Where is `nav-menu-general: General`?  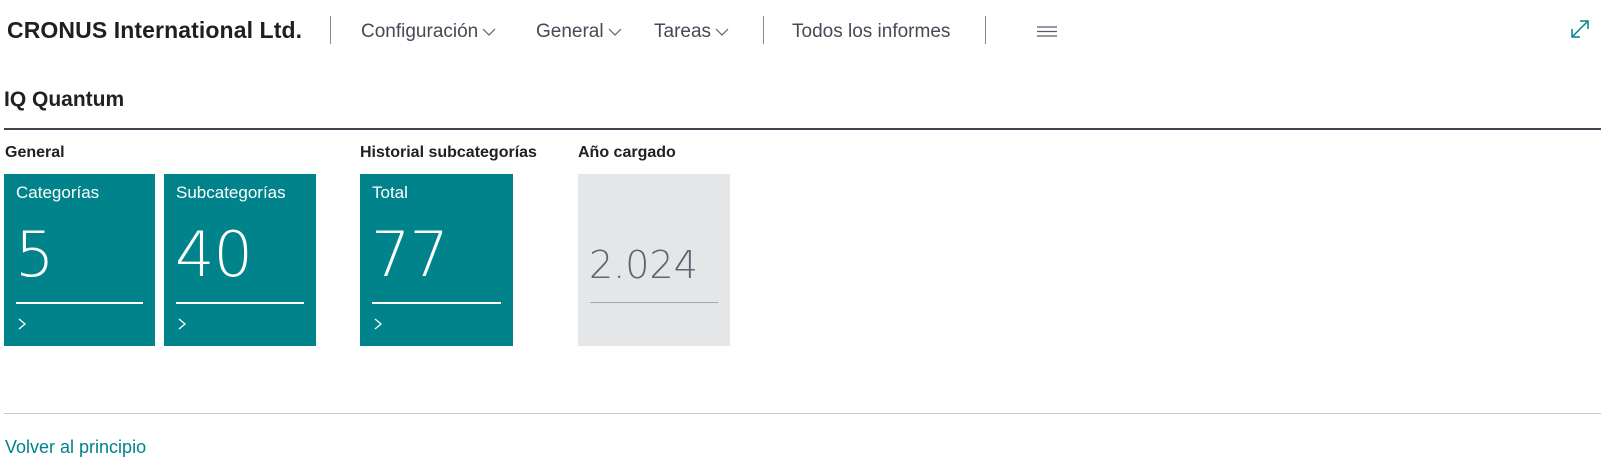 nav-menu-general: General is located at coordinates (579, 32).